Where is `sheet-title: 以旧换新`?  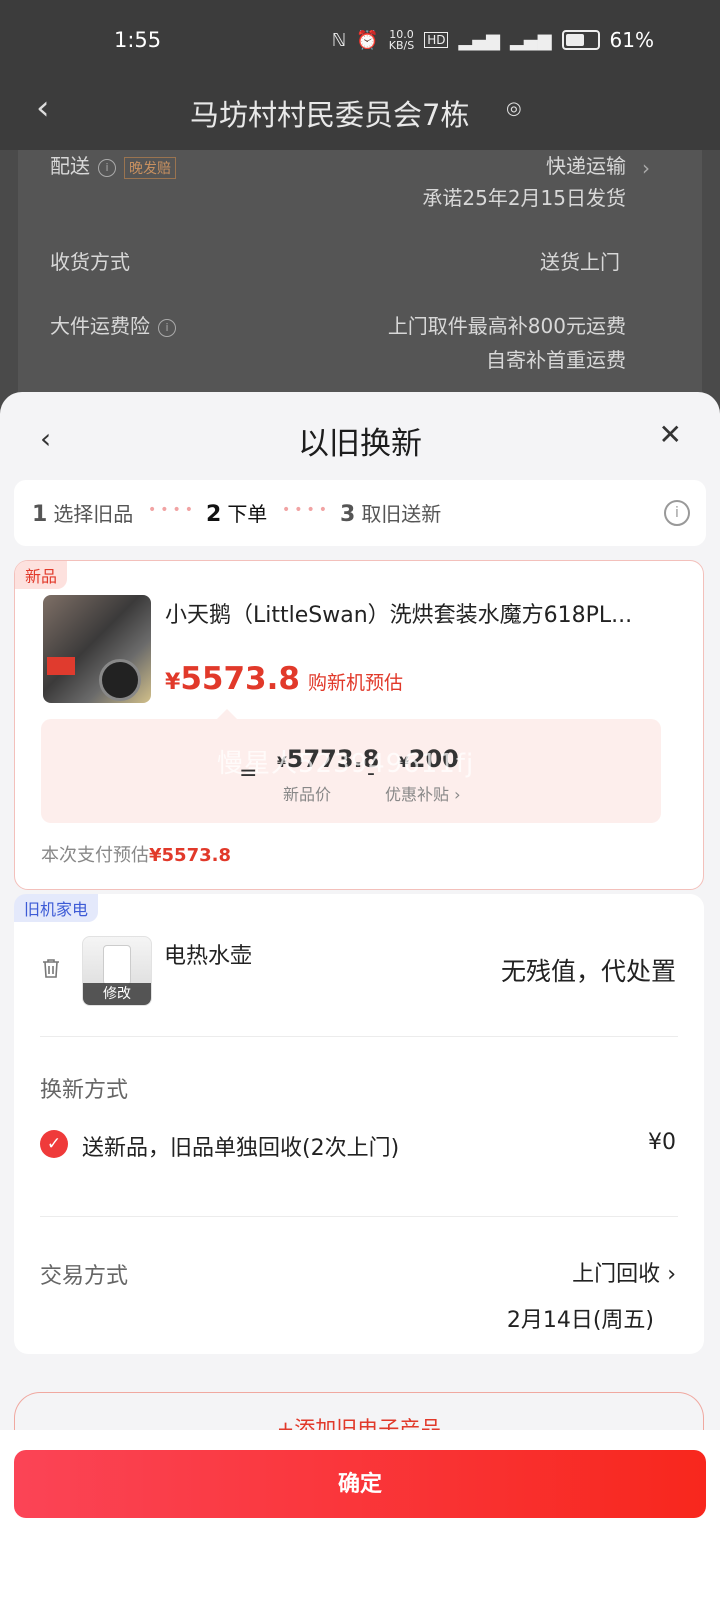
sheet-title: 以旧换新 is located at coordinates (360, 444).